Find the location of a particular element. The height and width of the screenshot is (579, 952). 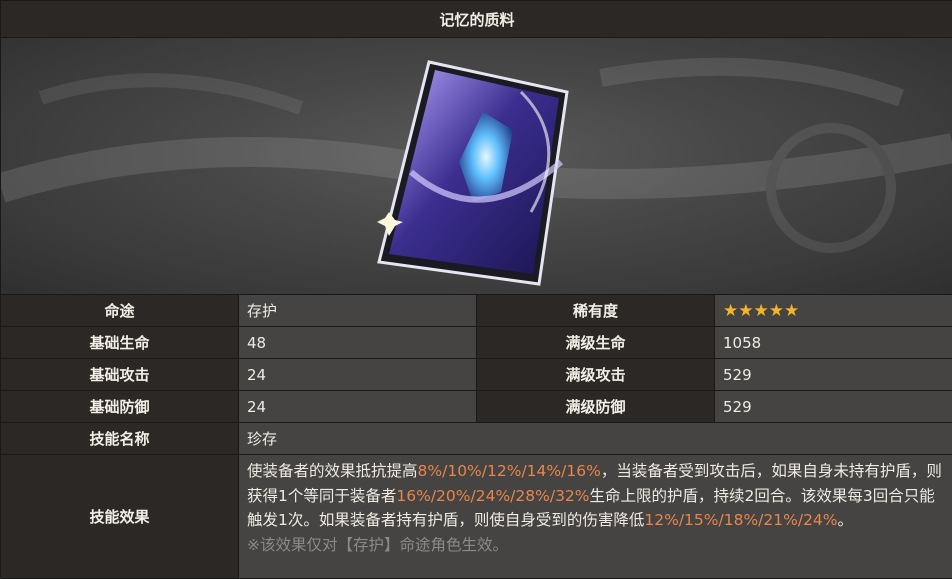

max-atk-label: 满级攻击 is located at coordinates (596, 374).